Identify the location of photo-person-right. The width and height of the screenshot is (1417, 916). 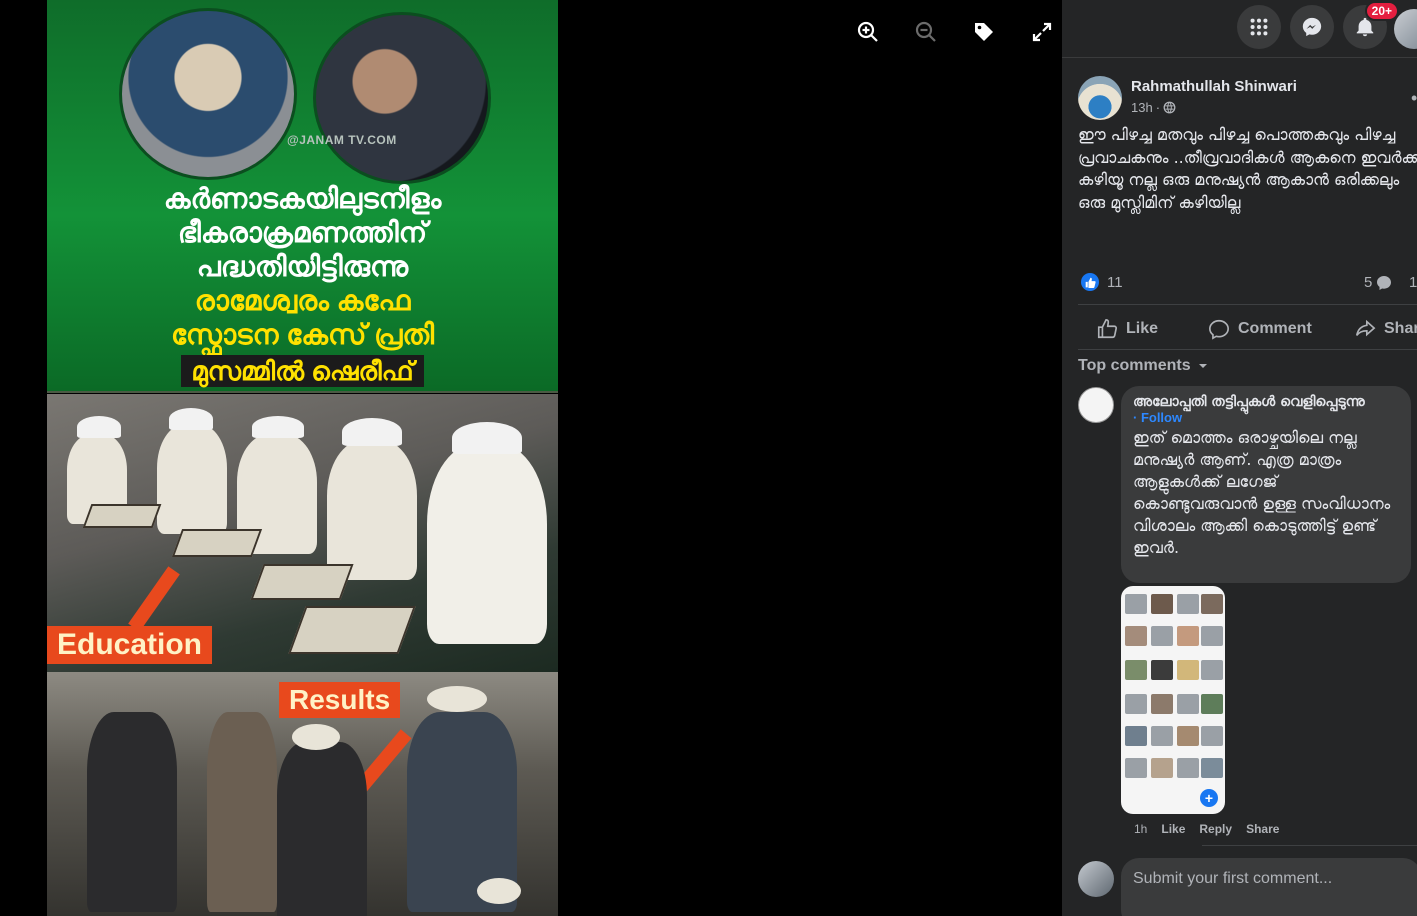
(402, 98).